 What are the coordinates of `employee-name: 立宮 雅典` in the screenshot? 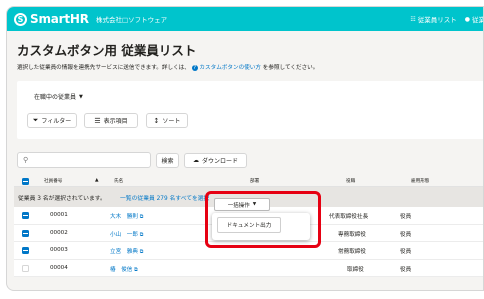 It's located at (124, 252).